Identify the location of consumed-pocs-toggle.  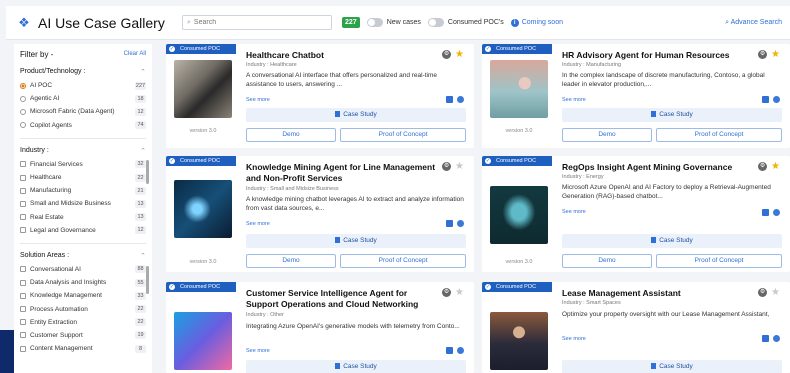
(435, 22).